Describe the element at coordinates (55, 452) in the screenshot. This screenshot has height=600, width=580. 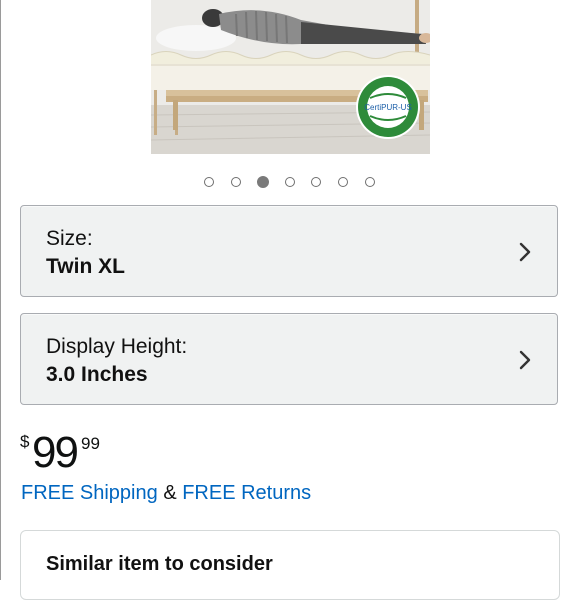
I see `price-whole: 99` at that location.